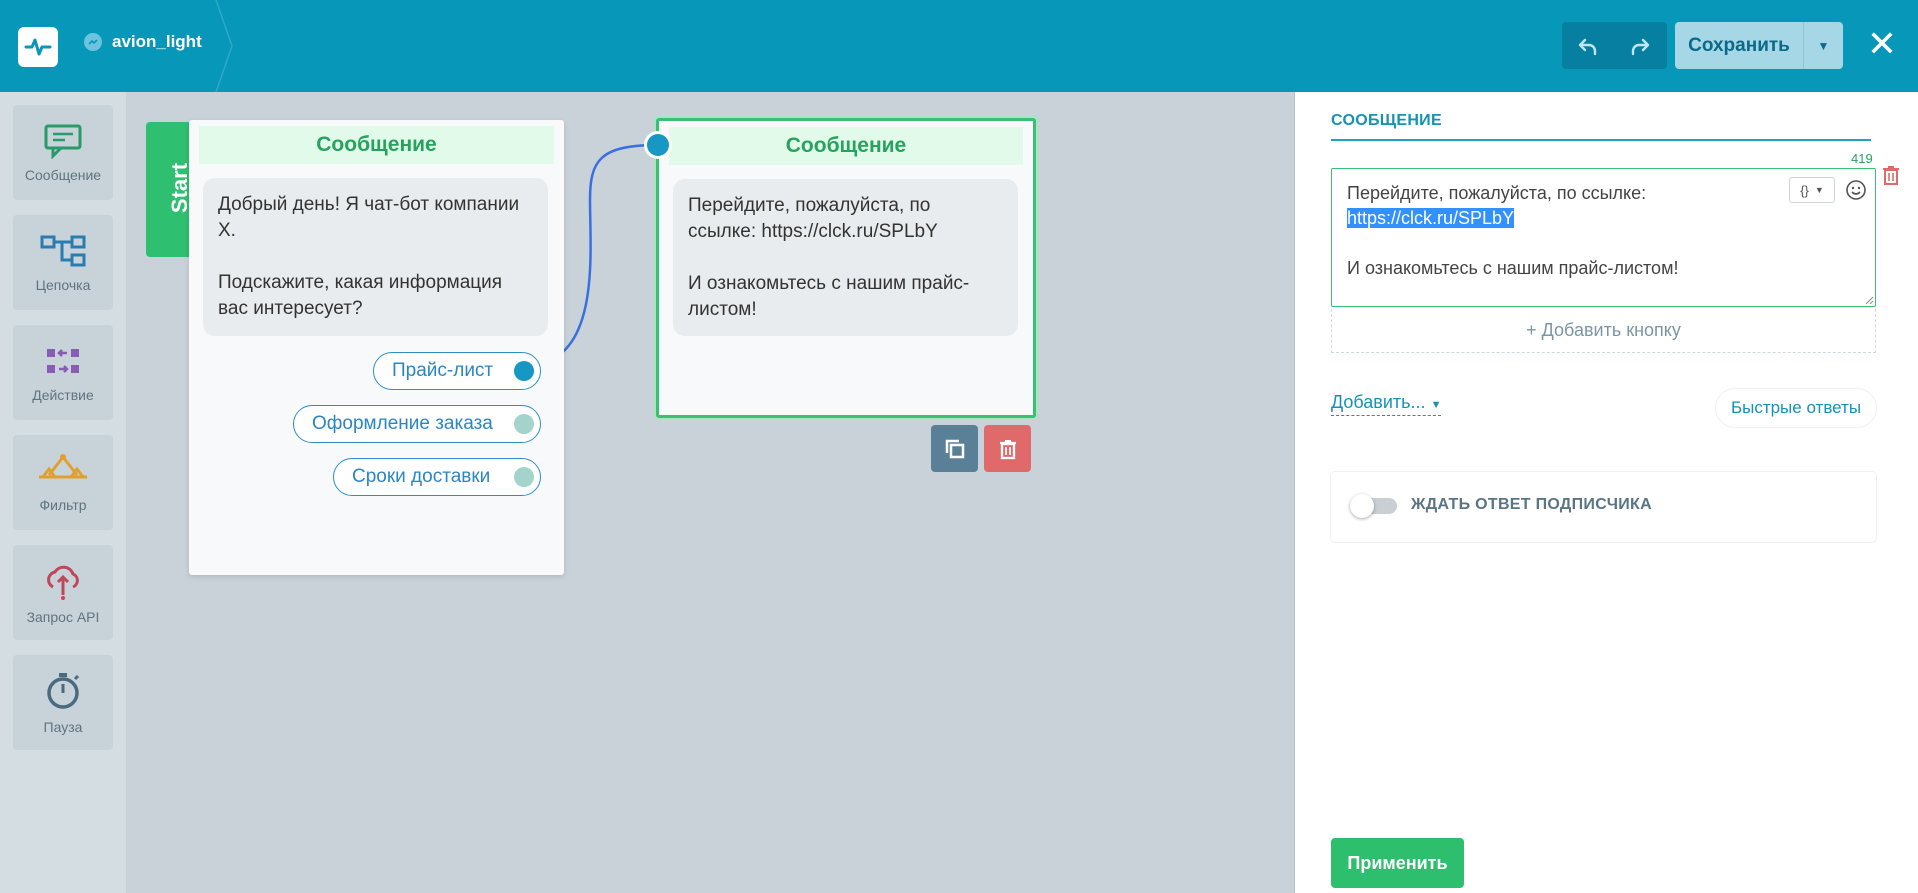  Describe the element at coordinates (1862, 158) in the screenshot. I see `char-counter: 419` at that location.